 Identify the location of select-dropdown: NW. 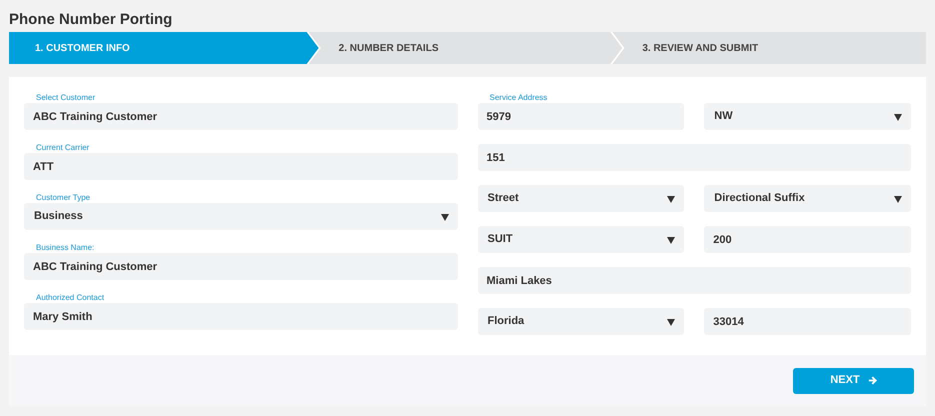
(807, 116).